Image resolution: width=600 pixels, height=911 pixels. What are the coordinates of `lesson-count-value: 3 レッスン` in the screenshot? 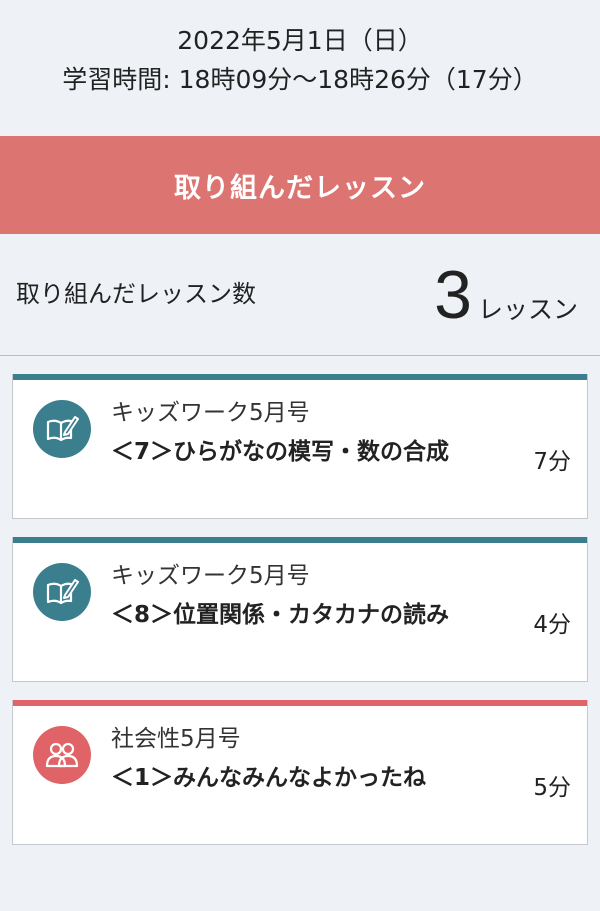 It's located at (506, 295).